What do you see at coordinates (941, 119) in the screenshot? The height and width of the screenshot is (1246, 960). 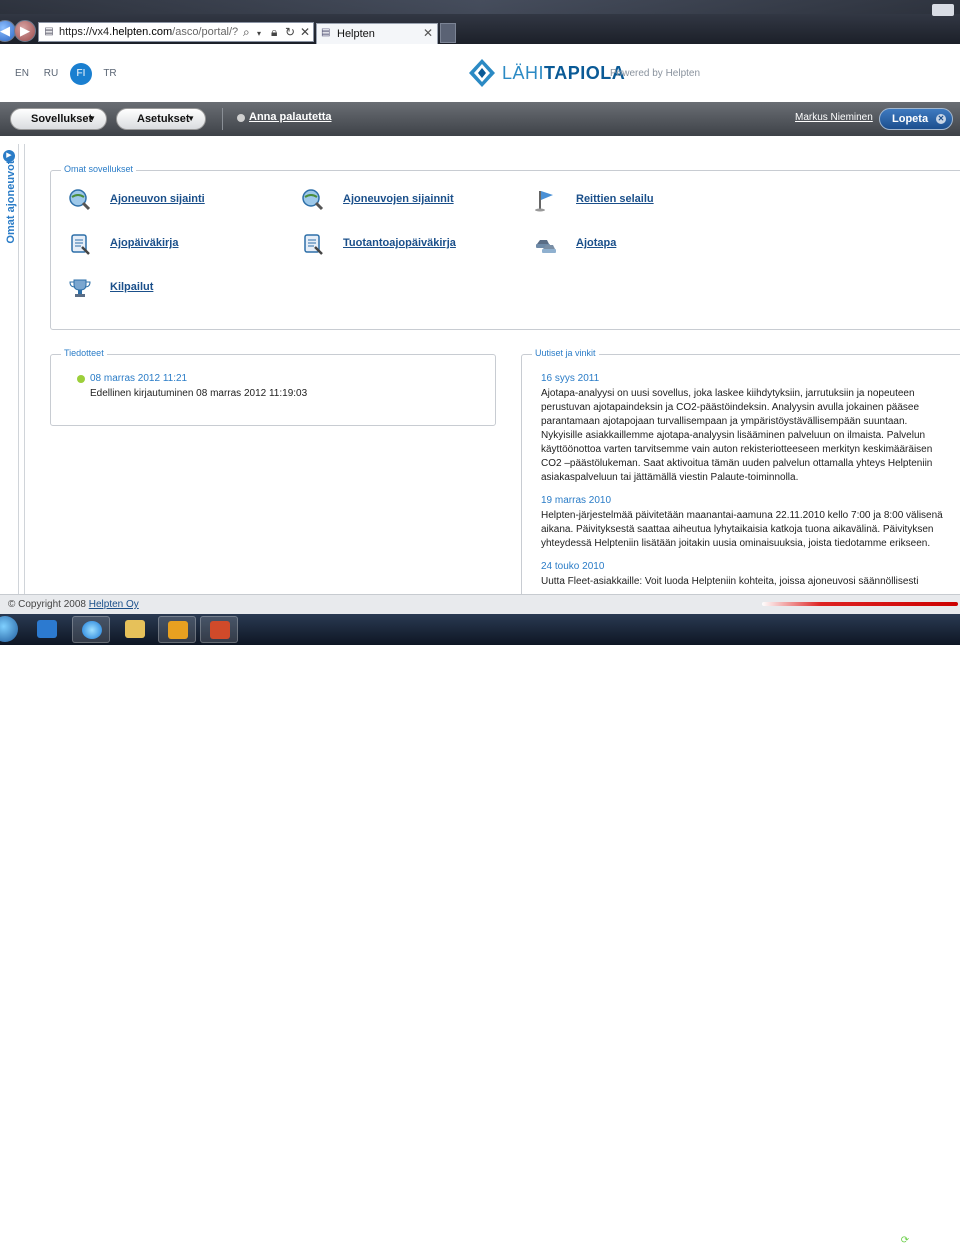 I see `close-icon: ✕` at bounding box center [941, 119].